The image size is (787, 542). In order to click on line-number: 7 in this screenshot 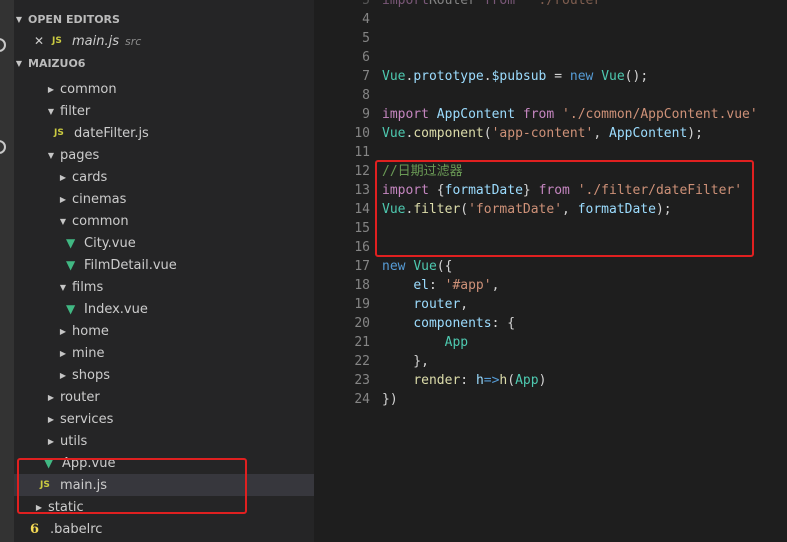, I will do `click(366, 76)`.